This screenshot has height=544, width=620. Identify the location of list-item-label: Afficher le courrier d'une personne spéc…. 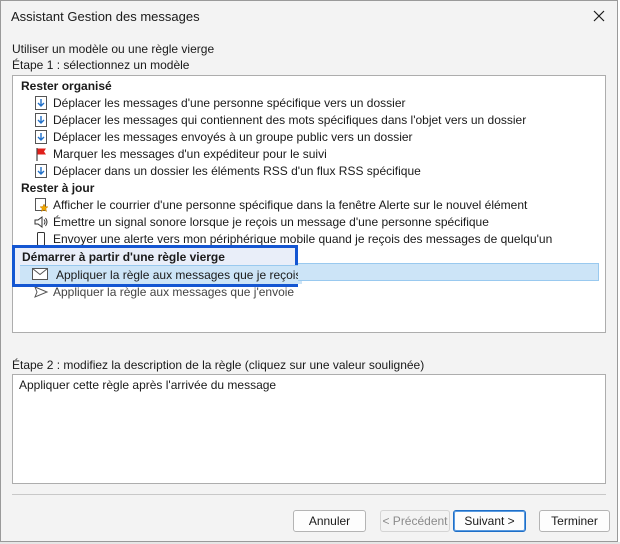
(290, 205).